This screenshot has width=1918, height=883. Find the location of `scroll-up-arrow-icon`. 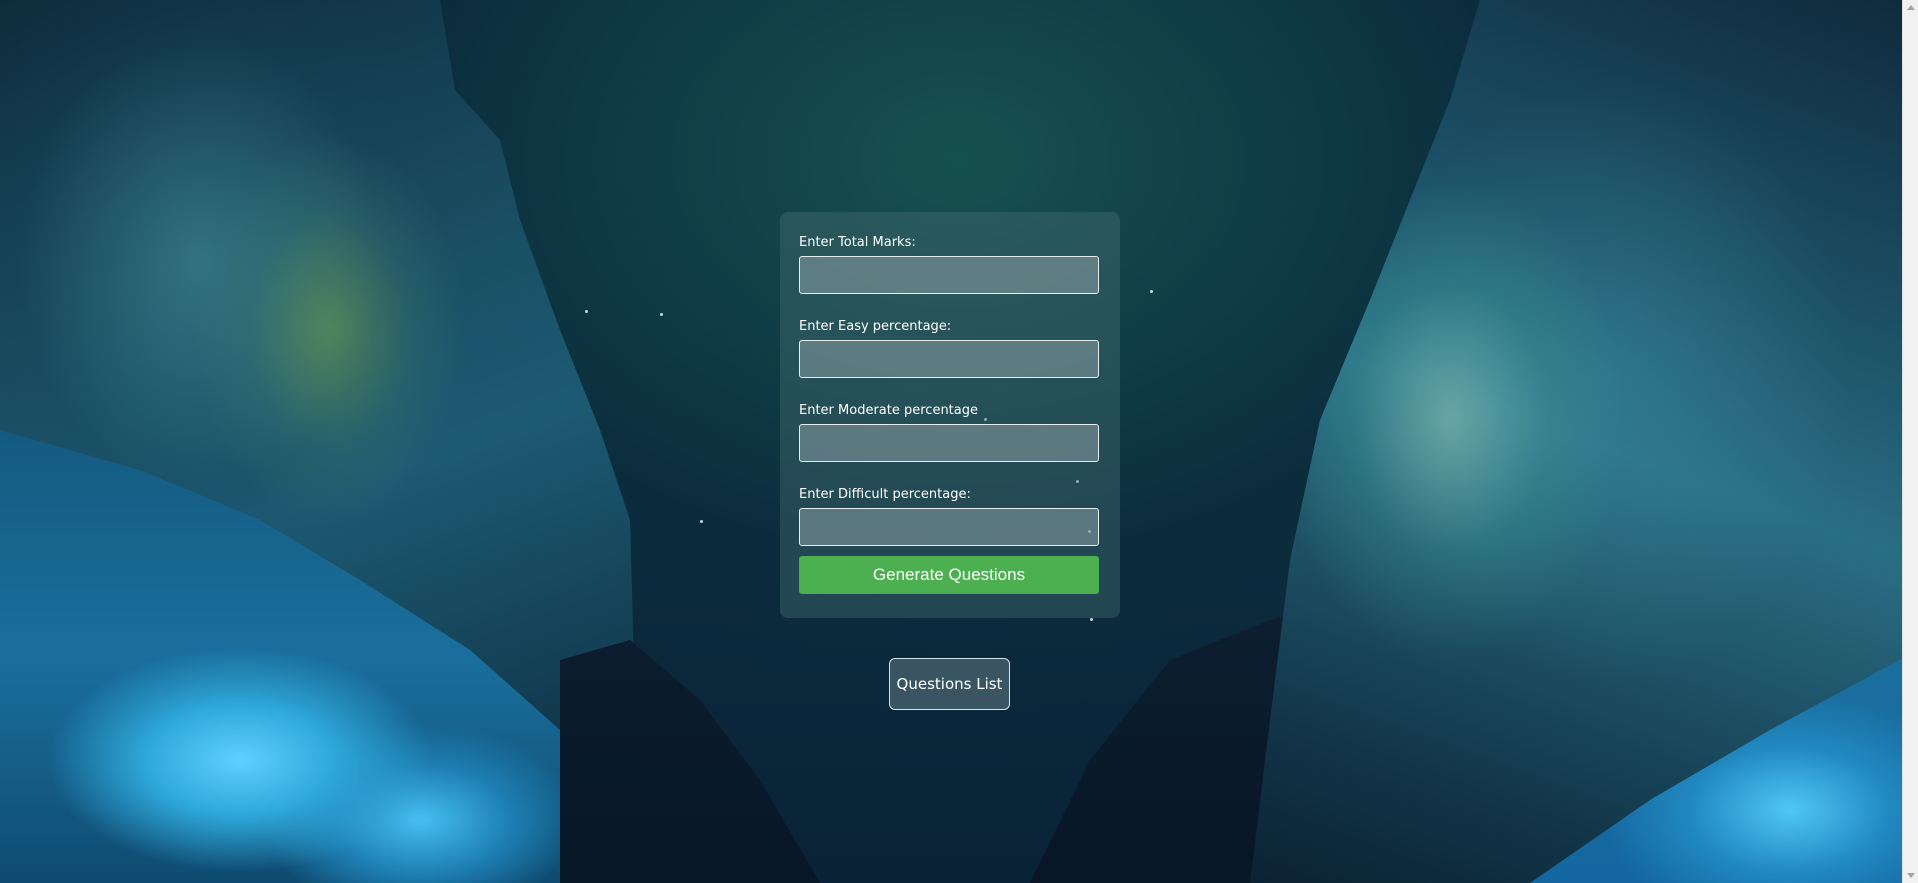

scroll-up-arrow-icon is located at coordinates (1911, 7).